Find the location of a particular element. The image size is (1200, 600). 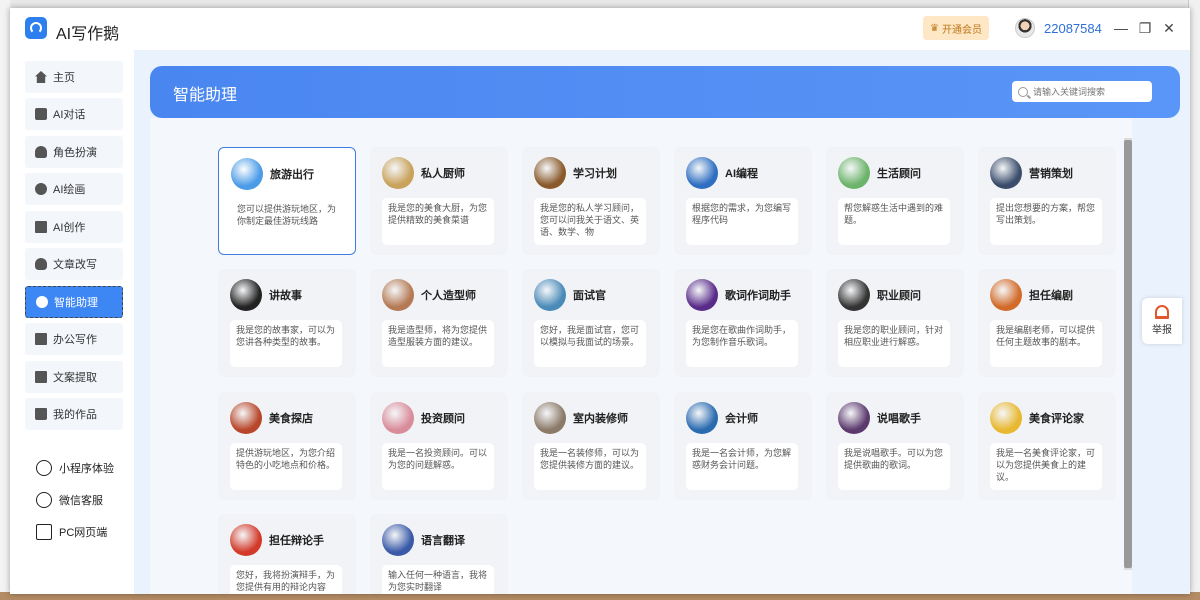

sidebar-item-ai-painting: AI绘画 is located at coordinates (74, 189).